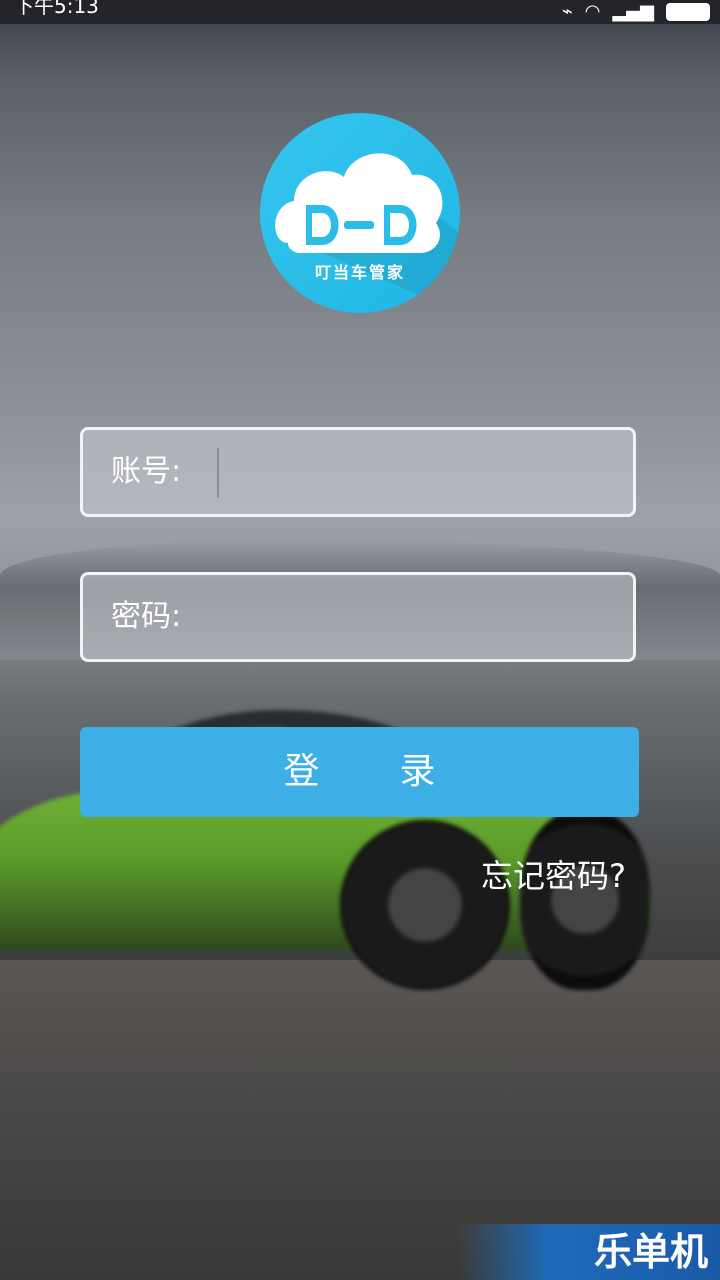  Describe the element at coordinates (420, 473) in the screenshot. I see `account-input` at that location.